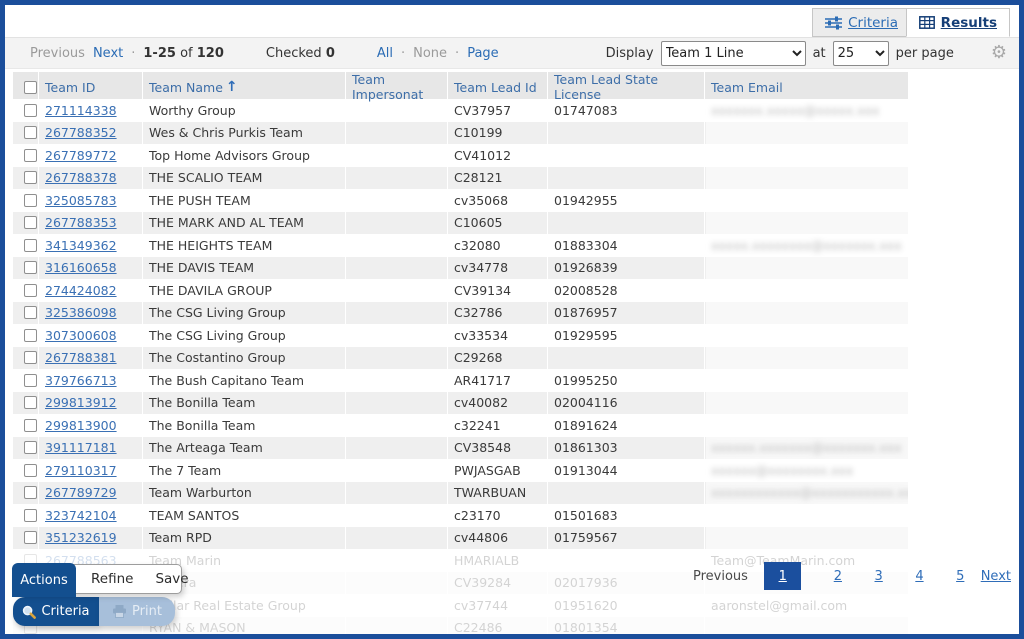 The width and height of the screenshot is (1024, 639). Describe the element at coordinates (960, 576) in the screenshot. I see `pagination-page-link: 5` at that location.